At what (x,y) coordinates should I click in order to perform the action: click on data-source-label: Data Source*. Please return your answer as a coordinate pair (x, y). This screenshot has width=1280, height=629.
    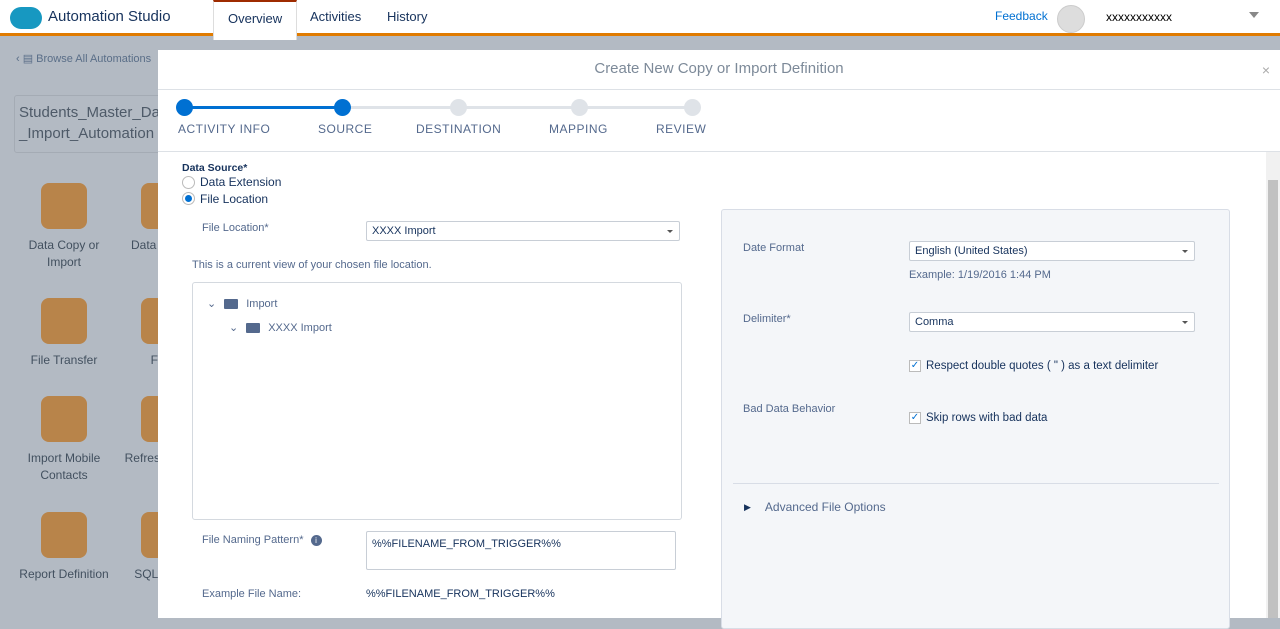
    Looking at the image, I should click on (215, 168).